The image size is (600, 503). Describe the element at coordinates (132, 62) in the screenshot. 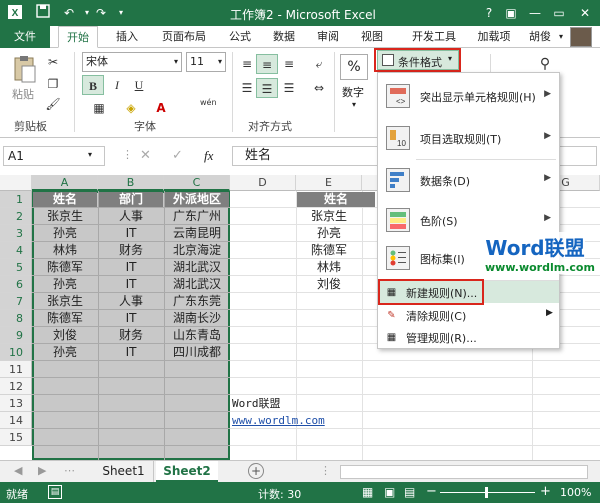

I see `font-name-select: 宋体 ▾` at that location.